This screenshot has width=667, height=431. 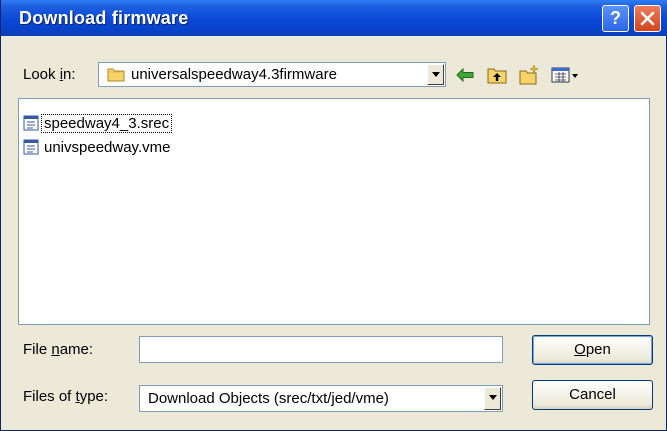 I want to click on file-name: univspeedway.vme, so click(x=107, y=147).